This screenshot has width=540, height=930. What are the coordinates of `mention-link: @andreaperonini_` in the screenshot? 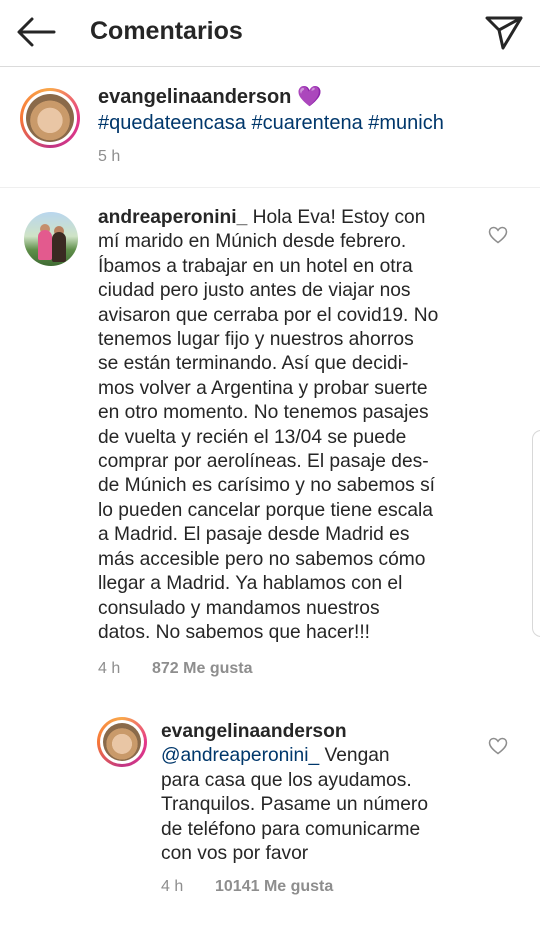 It's located at (240, 755).